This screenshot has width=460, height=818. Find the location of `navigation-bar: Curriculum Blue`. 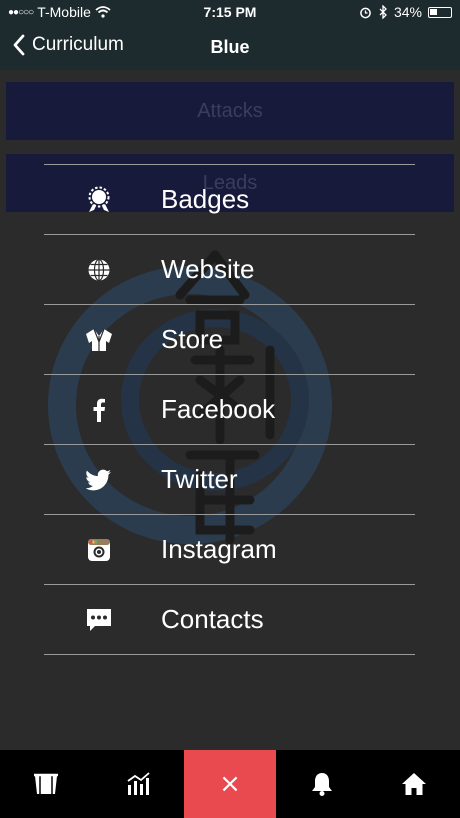

navigation-bar: Curriculum Blue is located at coordinates (230, 47).